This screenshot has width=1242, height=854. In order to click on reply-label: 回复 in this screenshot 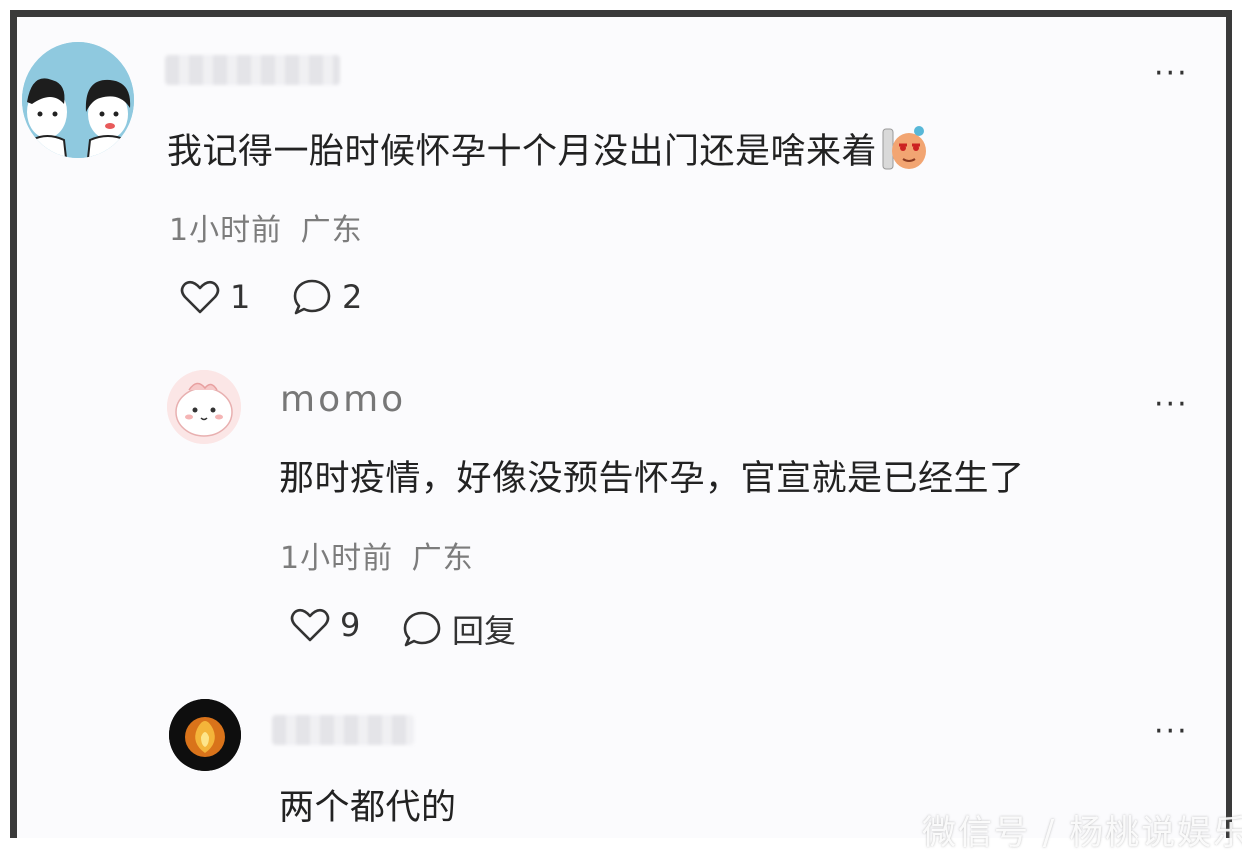, I will do `click(484, 631)`.